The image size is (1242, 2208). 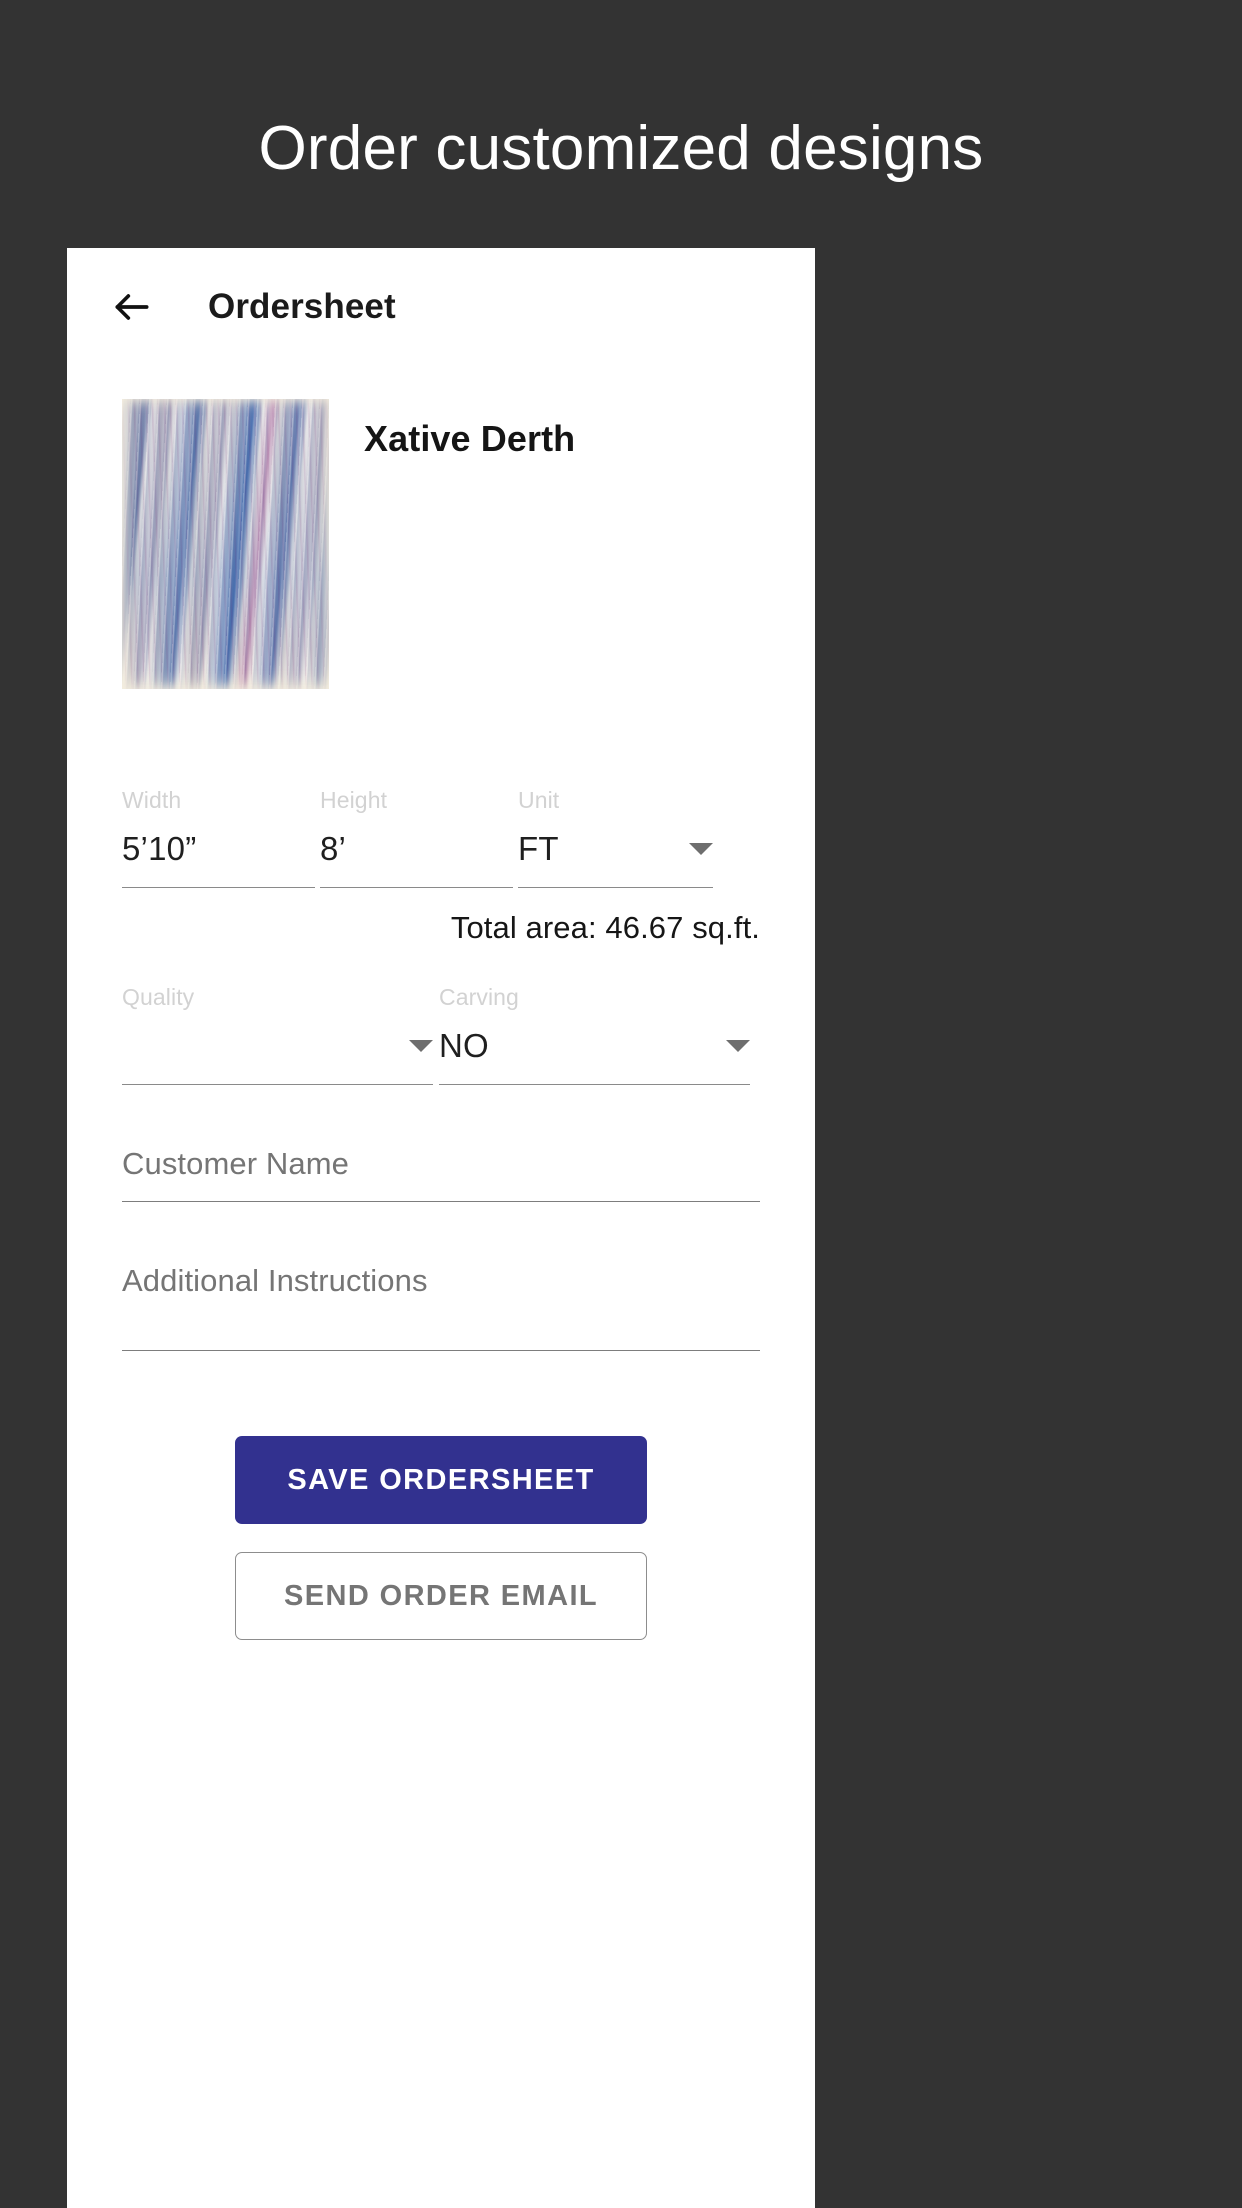 What do you see at coordinates (615, 827) in the screenshot?
I see `unit-field: Unit FT` at bounding box center [615, 827].